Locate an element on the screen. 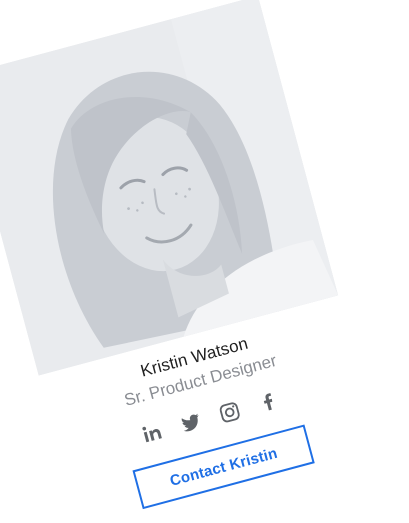 This screenshot has width=409, height=523. twitter-icon is located at coordinates (190, 422).